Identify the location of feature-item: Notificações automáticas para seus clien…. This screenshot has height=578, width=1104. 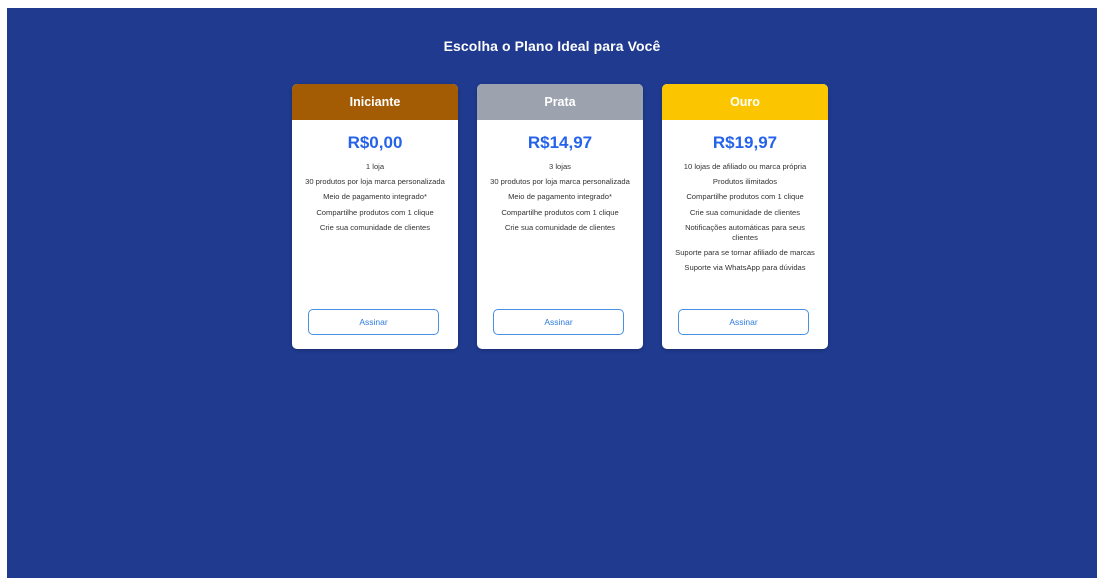
(745, 232).